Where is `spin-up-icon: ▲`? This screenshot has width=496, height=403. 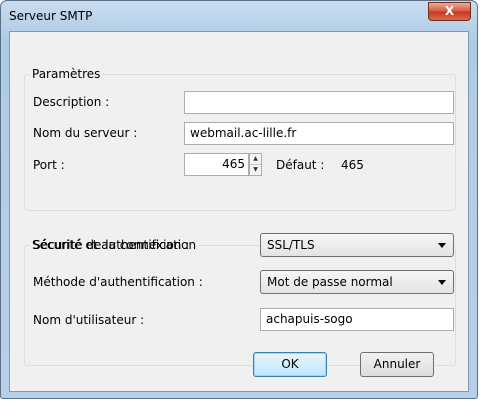
spin-up-icon: ▲ is located at coordinates (255, 159).